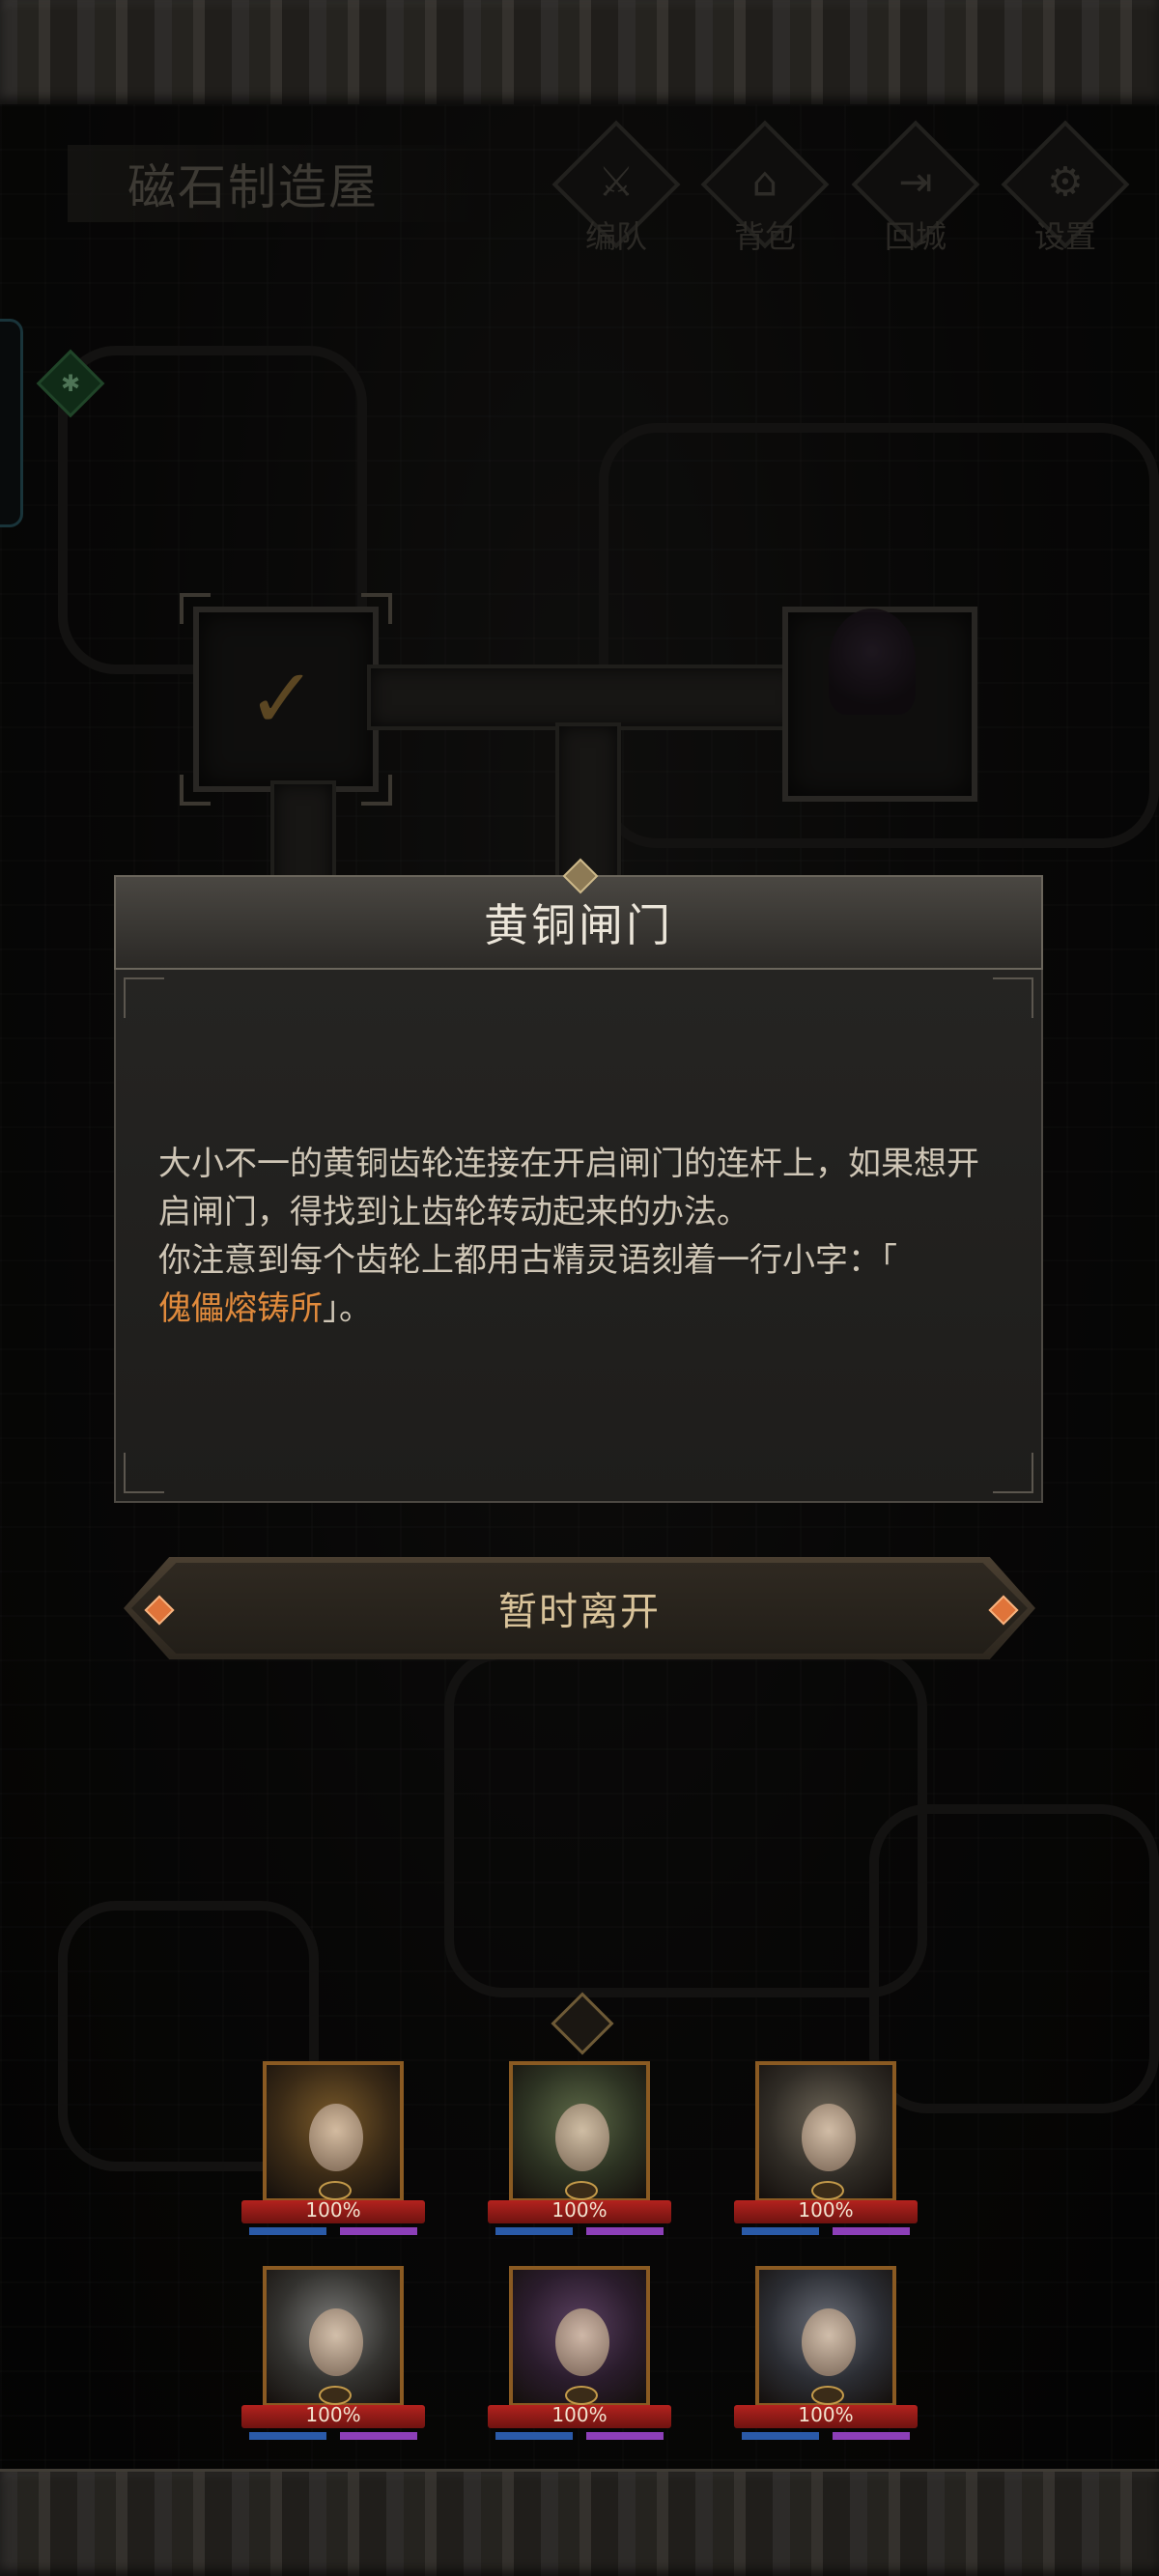  I want to click on dialog-highlight-location: 傀儡熔铸所, so click(240, 1308).